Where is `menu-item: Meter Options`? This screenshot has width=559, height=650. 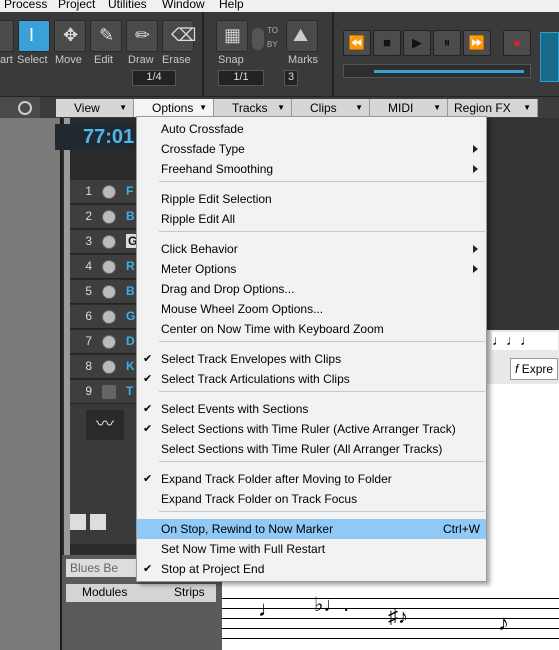
menu-item: Meter Options is located at coordinates (311, 269).